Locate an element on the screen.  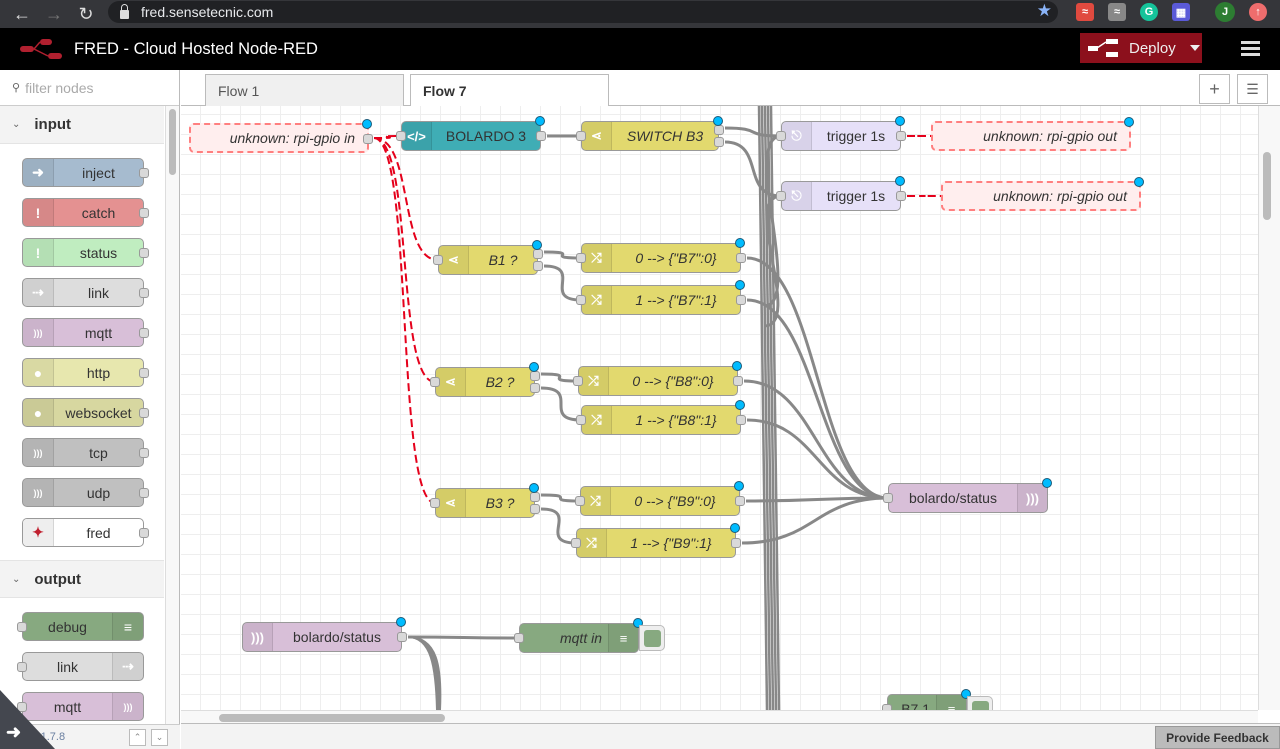
main-menu-icon is located at coordinates (1250, 48).